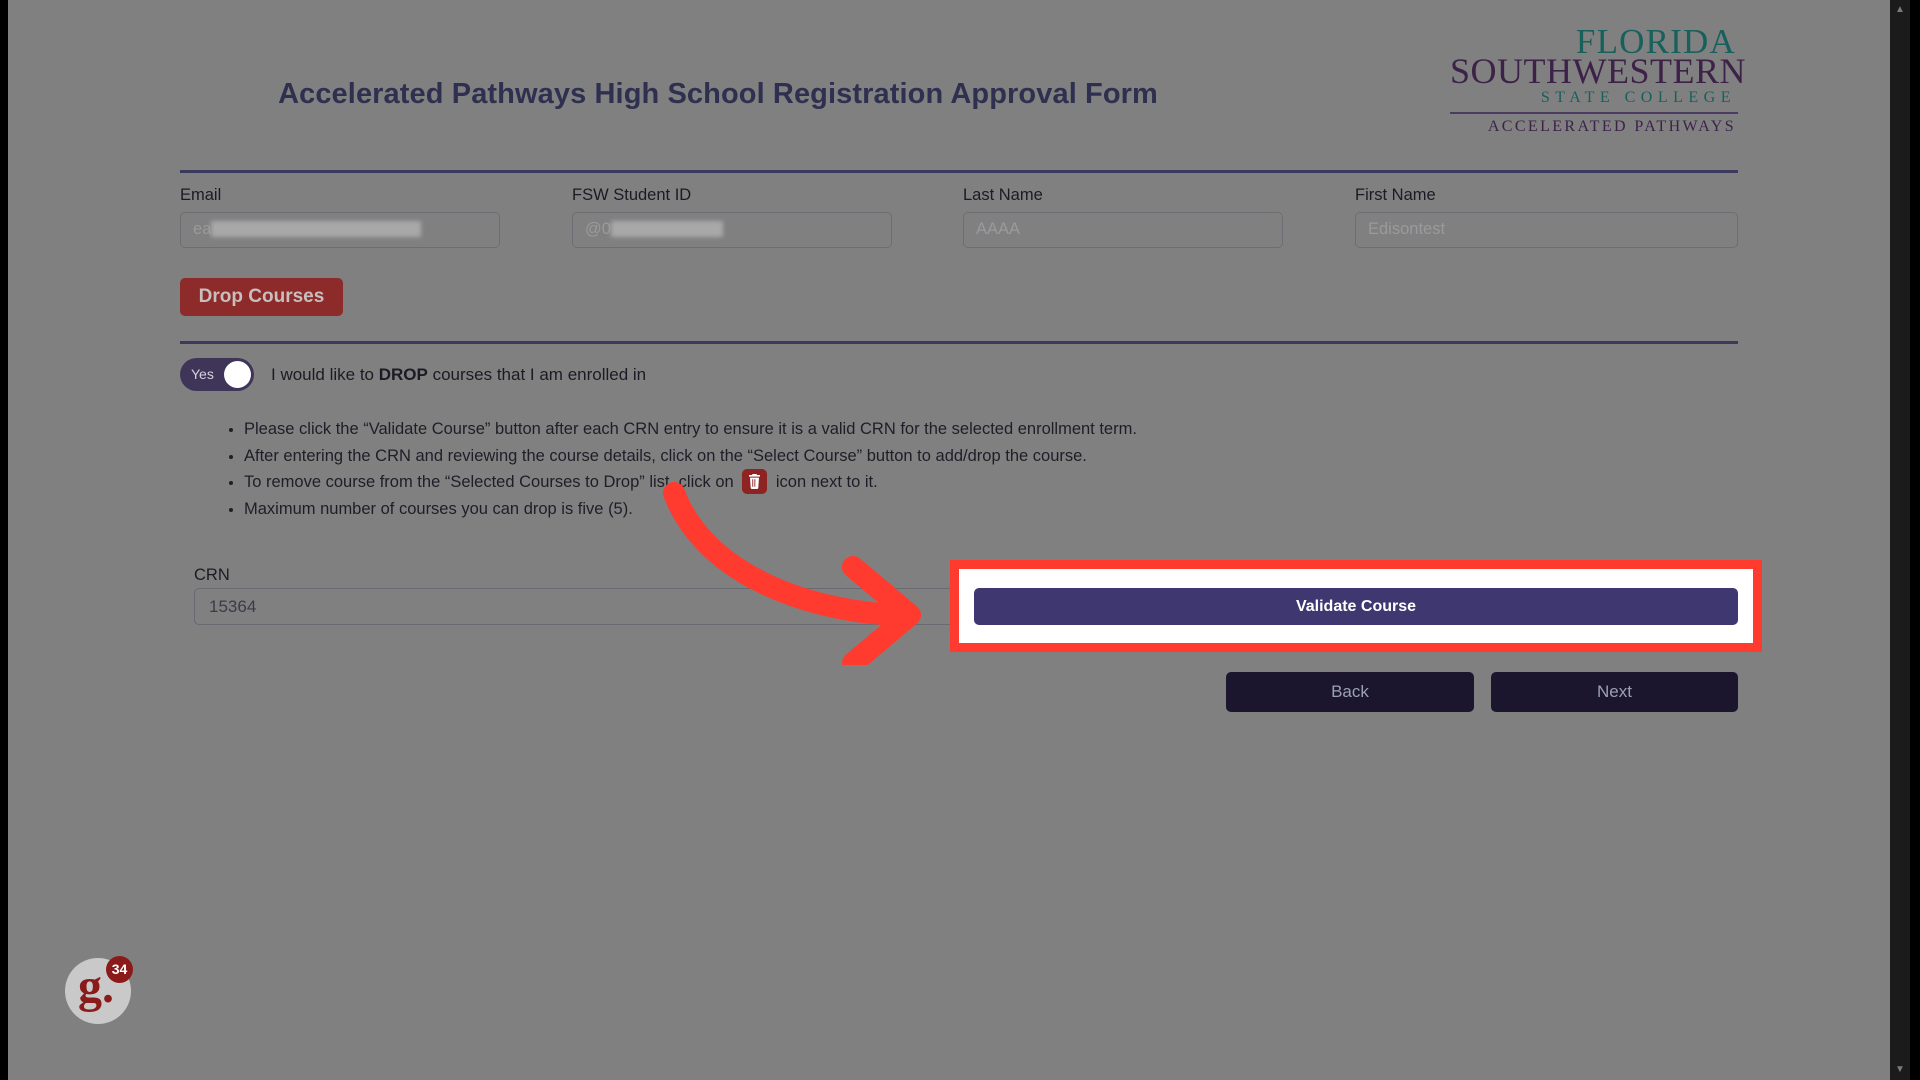 This screenshot has height=1080, width=1920. I want to click on toggle-knob, so click(237, 374).